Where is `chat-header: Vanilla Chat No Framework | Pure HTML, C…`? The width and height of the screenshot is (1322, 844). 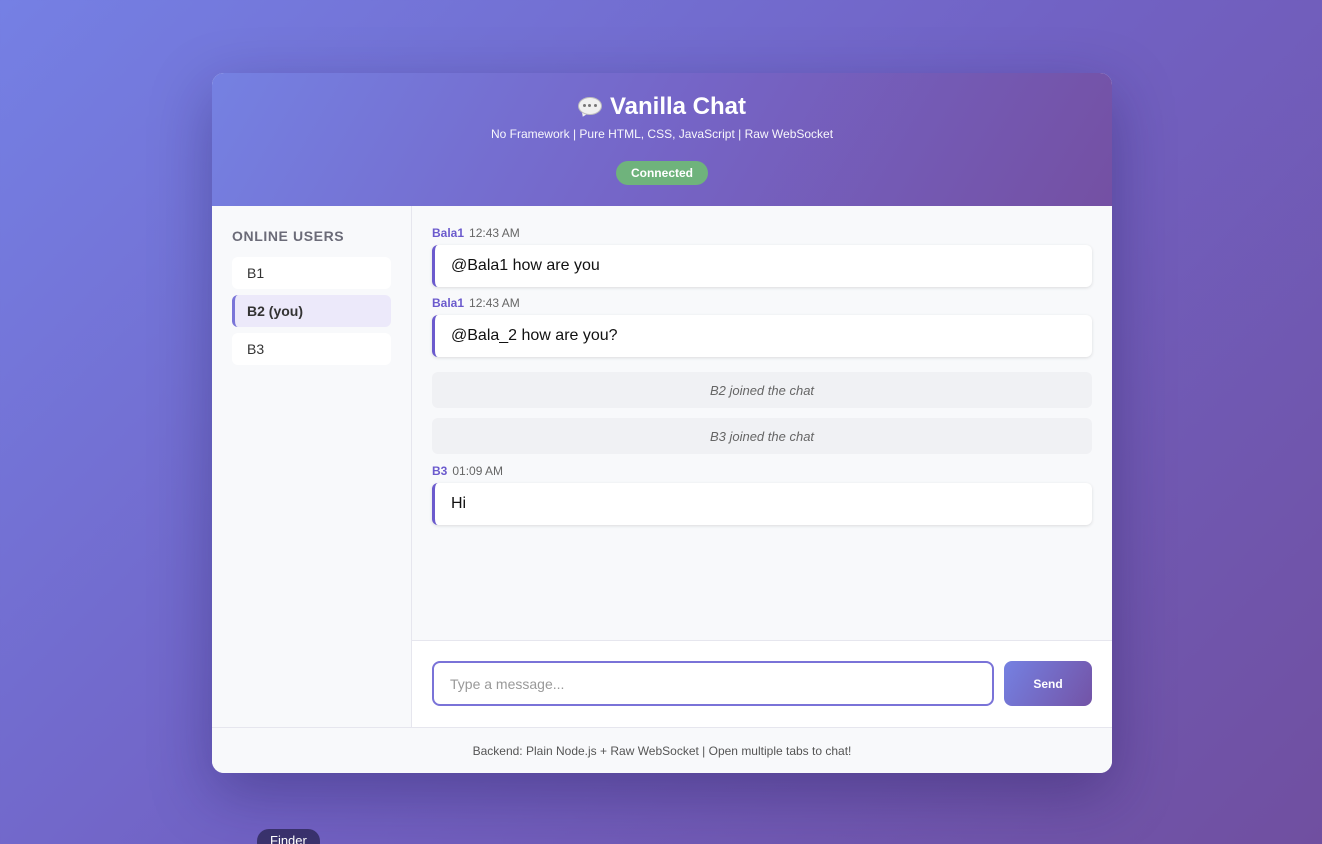
chat-header: Vanilla Chat No Framework | Pure HTML, C… is located at coordinates (662, 139).